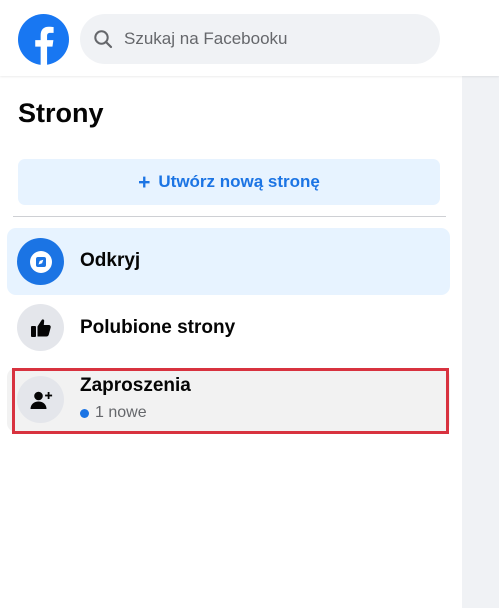  I want to click on thumbs-up-icon, so click(40, 327).